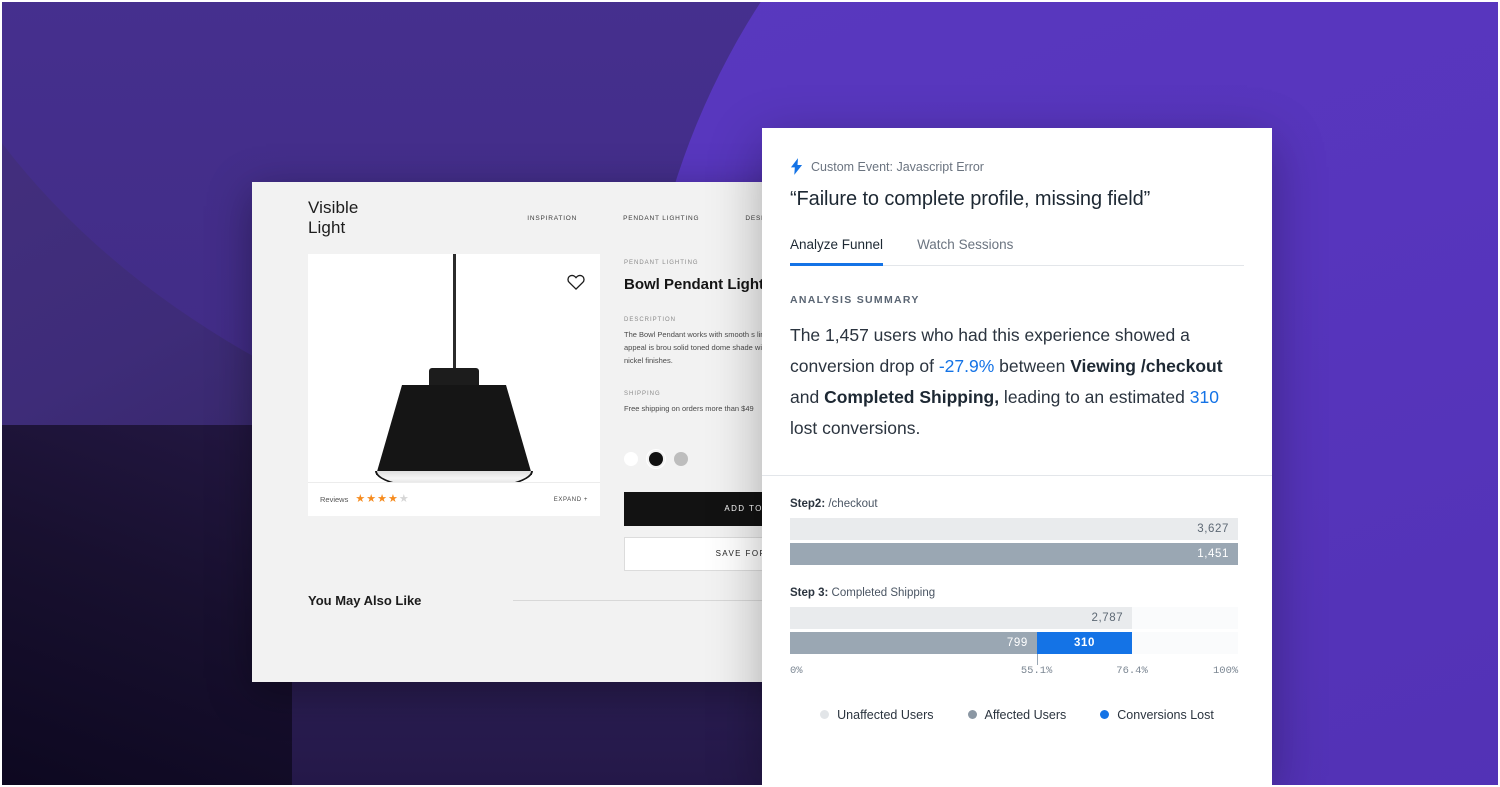 This screenshot has width=1500, height=787. What do you see at coordinates (403, 499) in the screenshot?
I see `star-5: ★` at bounding box center [403, 499].